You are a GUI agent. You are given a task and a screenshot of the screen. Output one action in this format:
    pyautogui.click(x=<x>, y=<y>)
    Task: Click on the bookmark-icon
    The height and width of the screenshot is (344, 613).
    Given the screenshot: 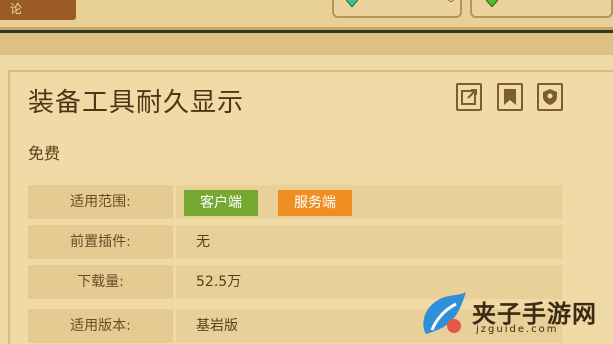 What is the action you would take?
    pyautogui.click(x=510, y=97)
    